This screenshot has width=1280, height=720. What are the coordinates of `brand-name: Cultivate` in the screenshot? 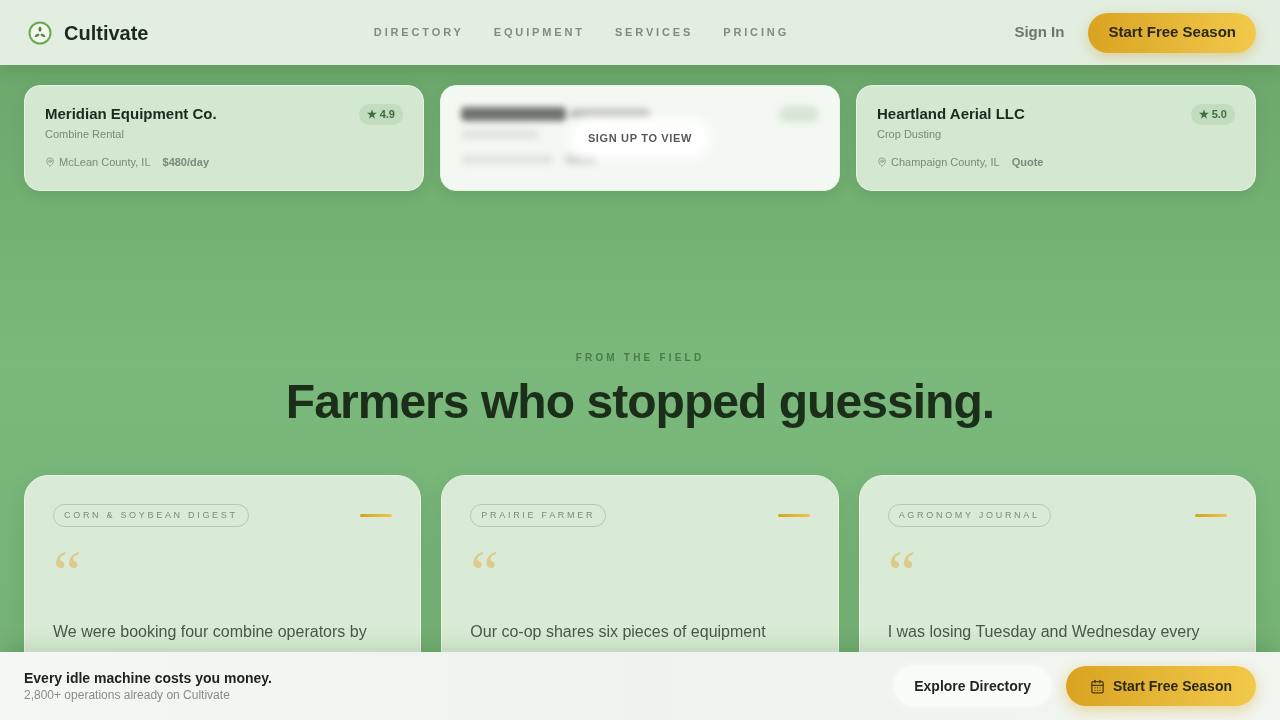 It's located at (106, 32).